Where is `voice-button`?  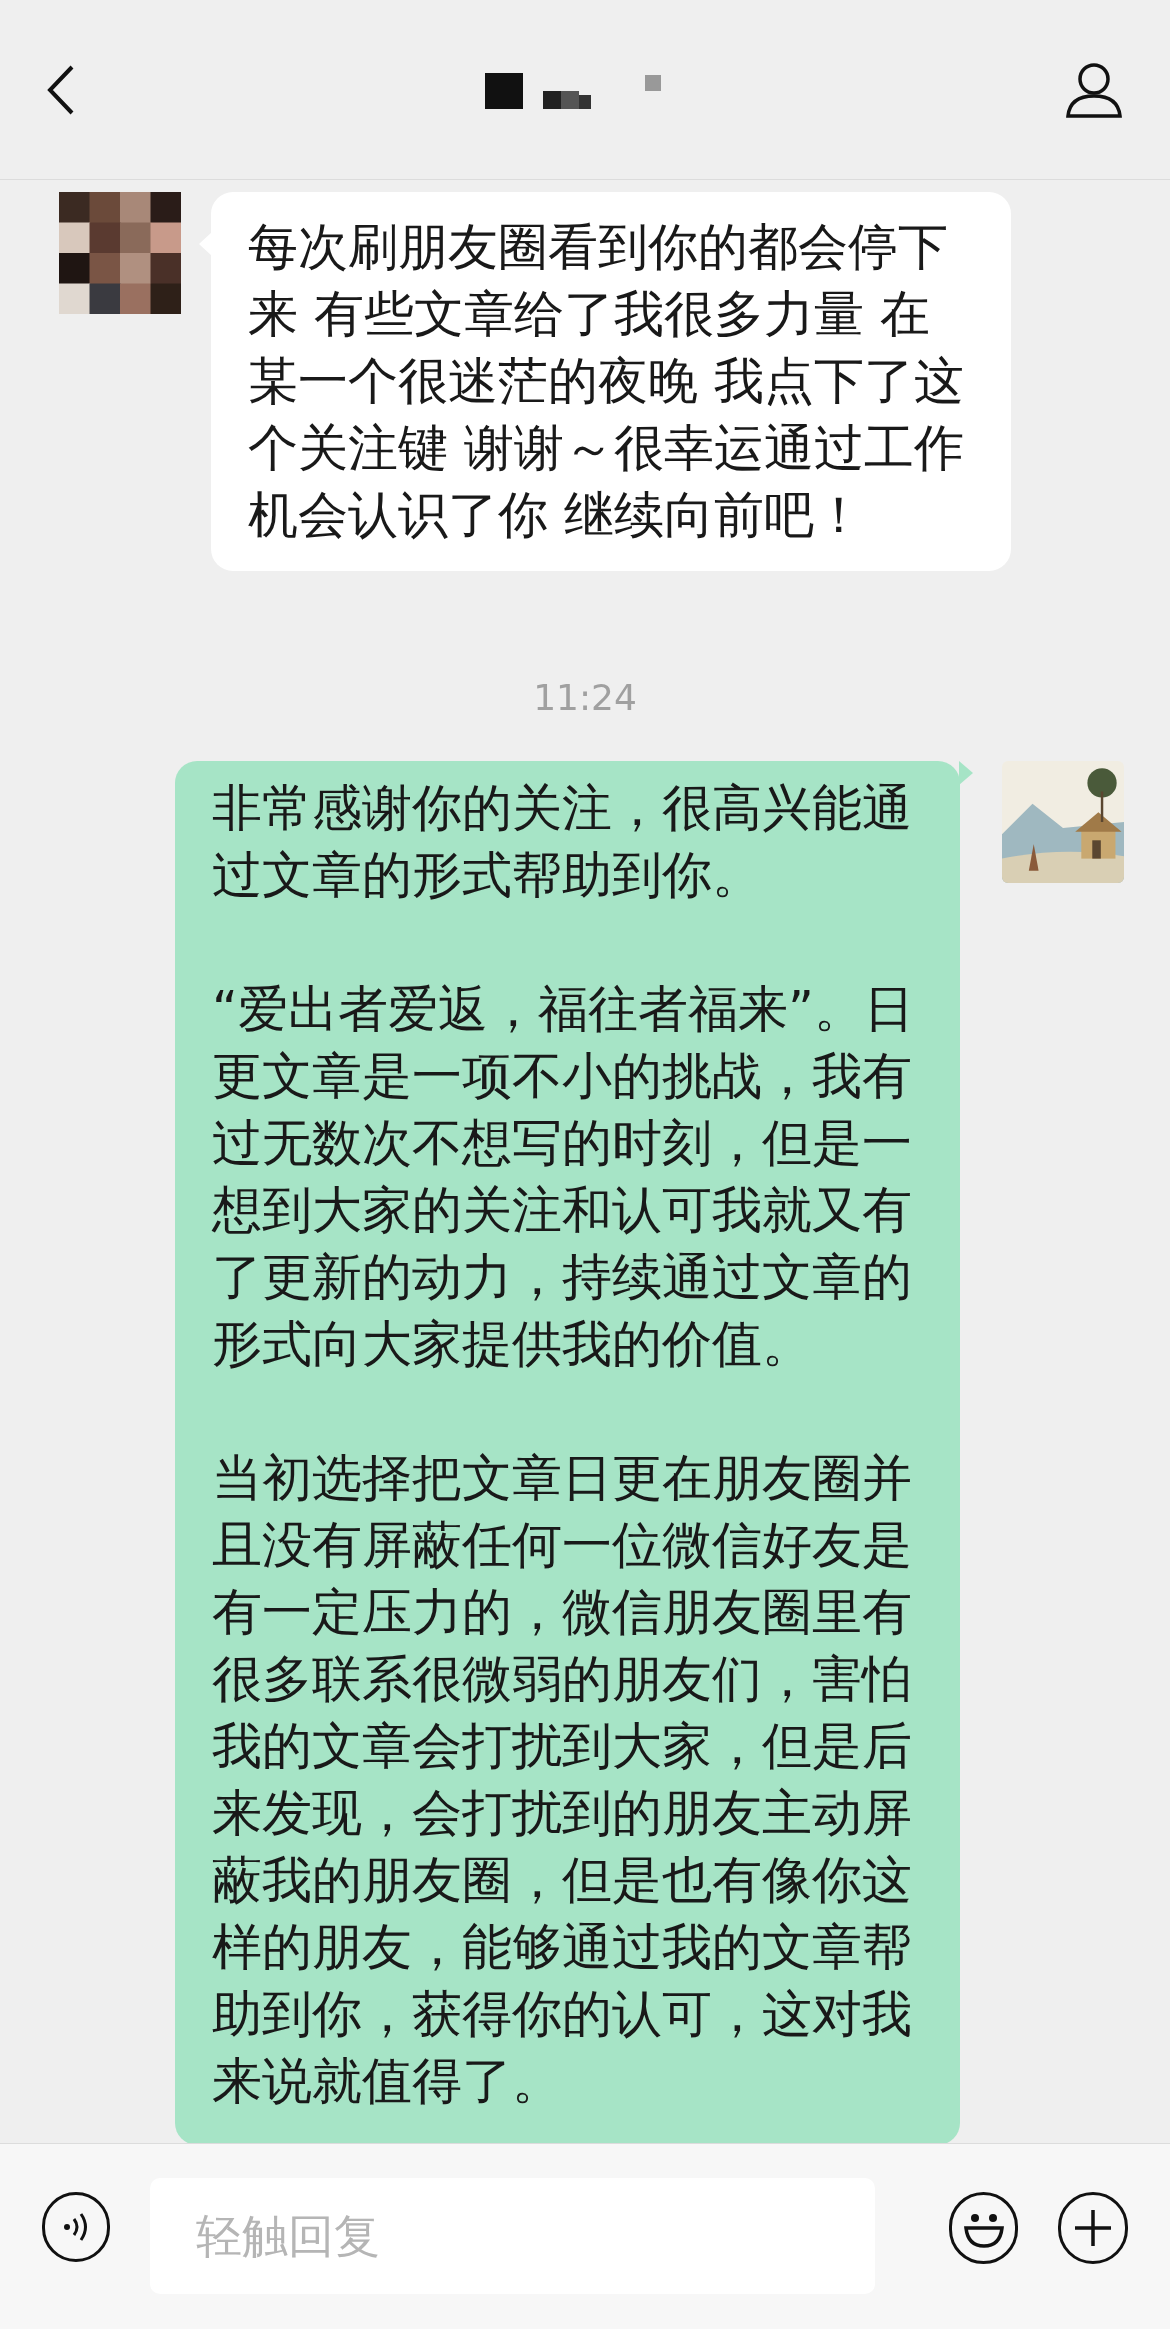
voice-button is located at coordinates (76, 2227).